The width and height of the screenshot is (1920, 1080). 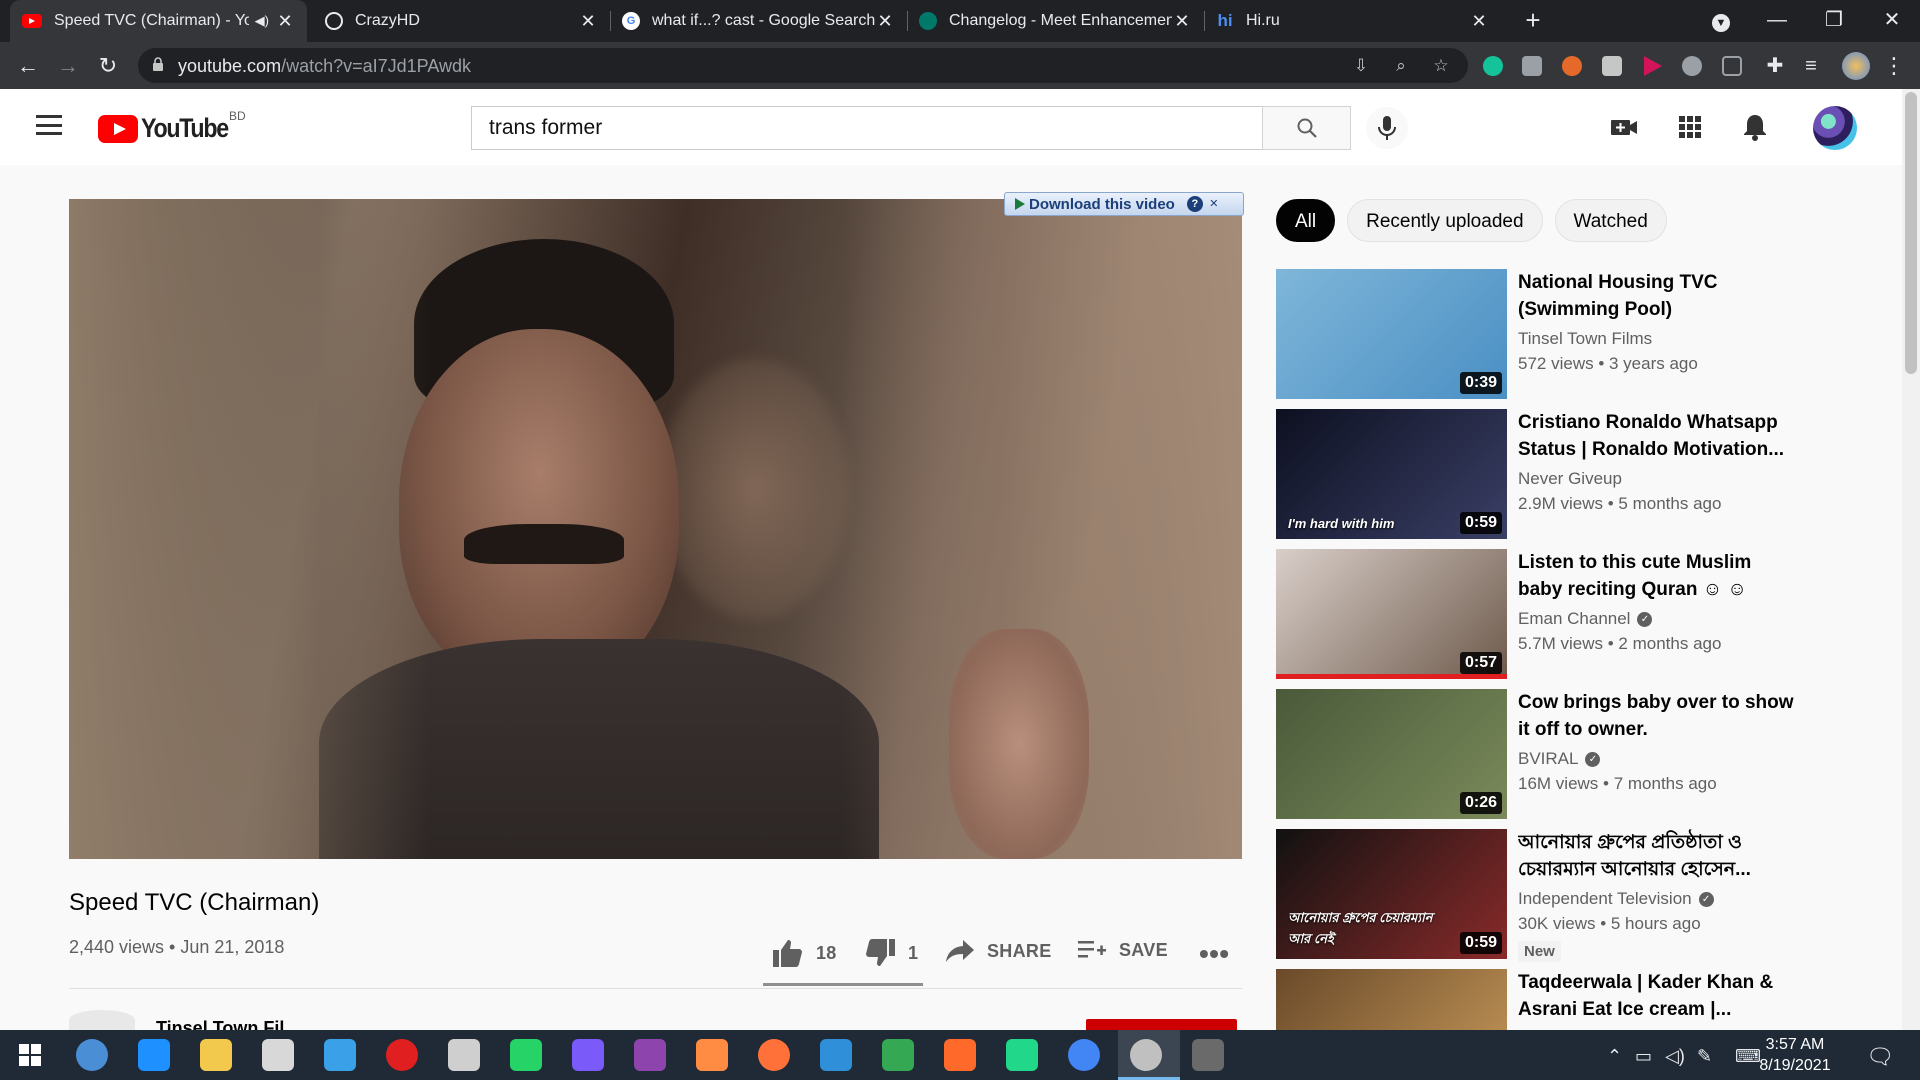 I want to click on more-actions-icon: •••, so click(x=1214, y=954).